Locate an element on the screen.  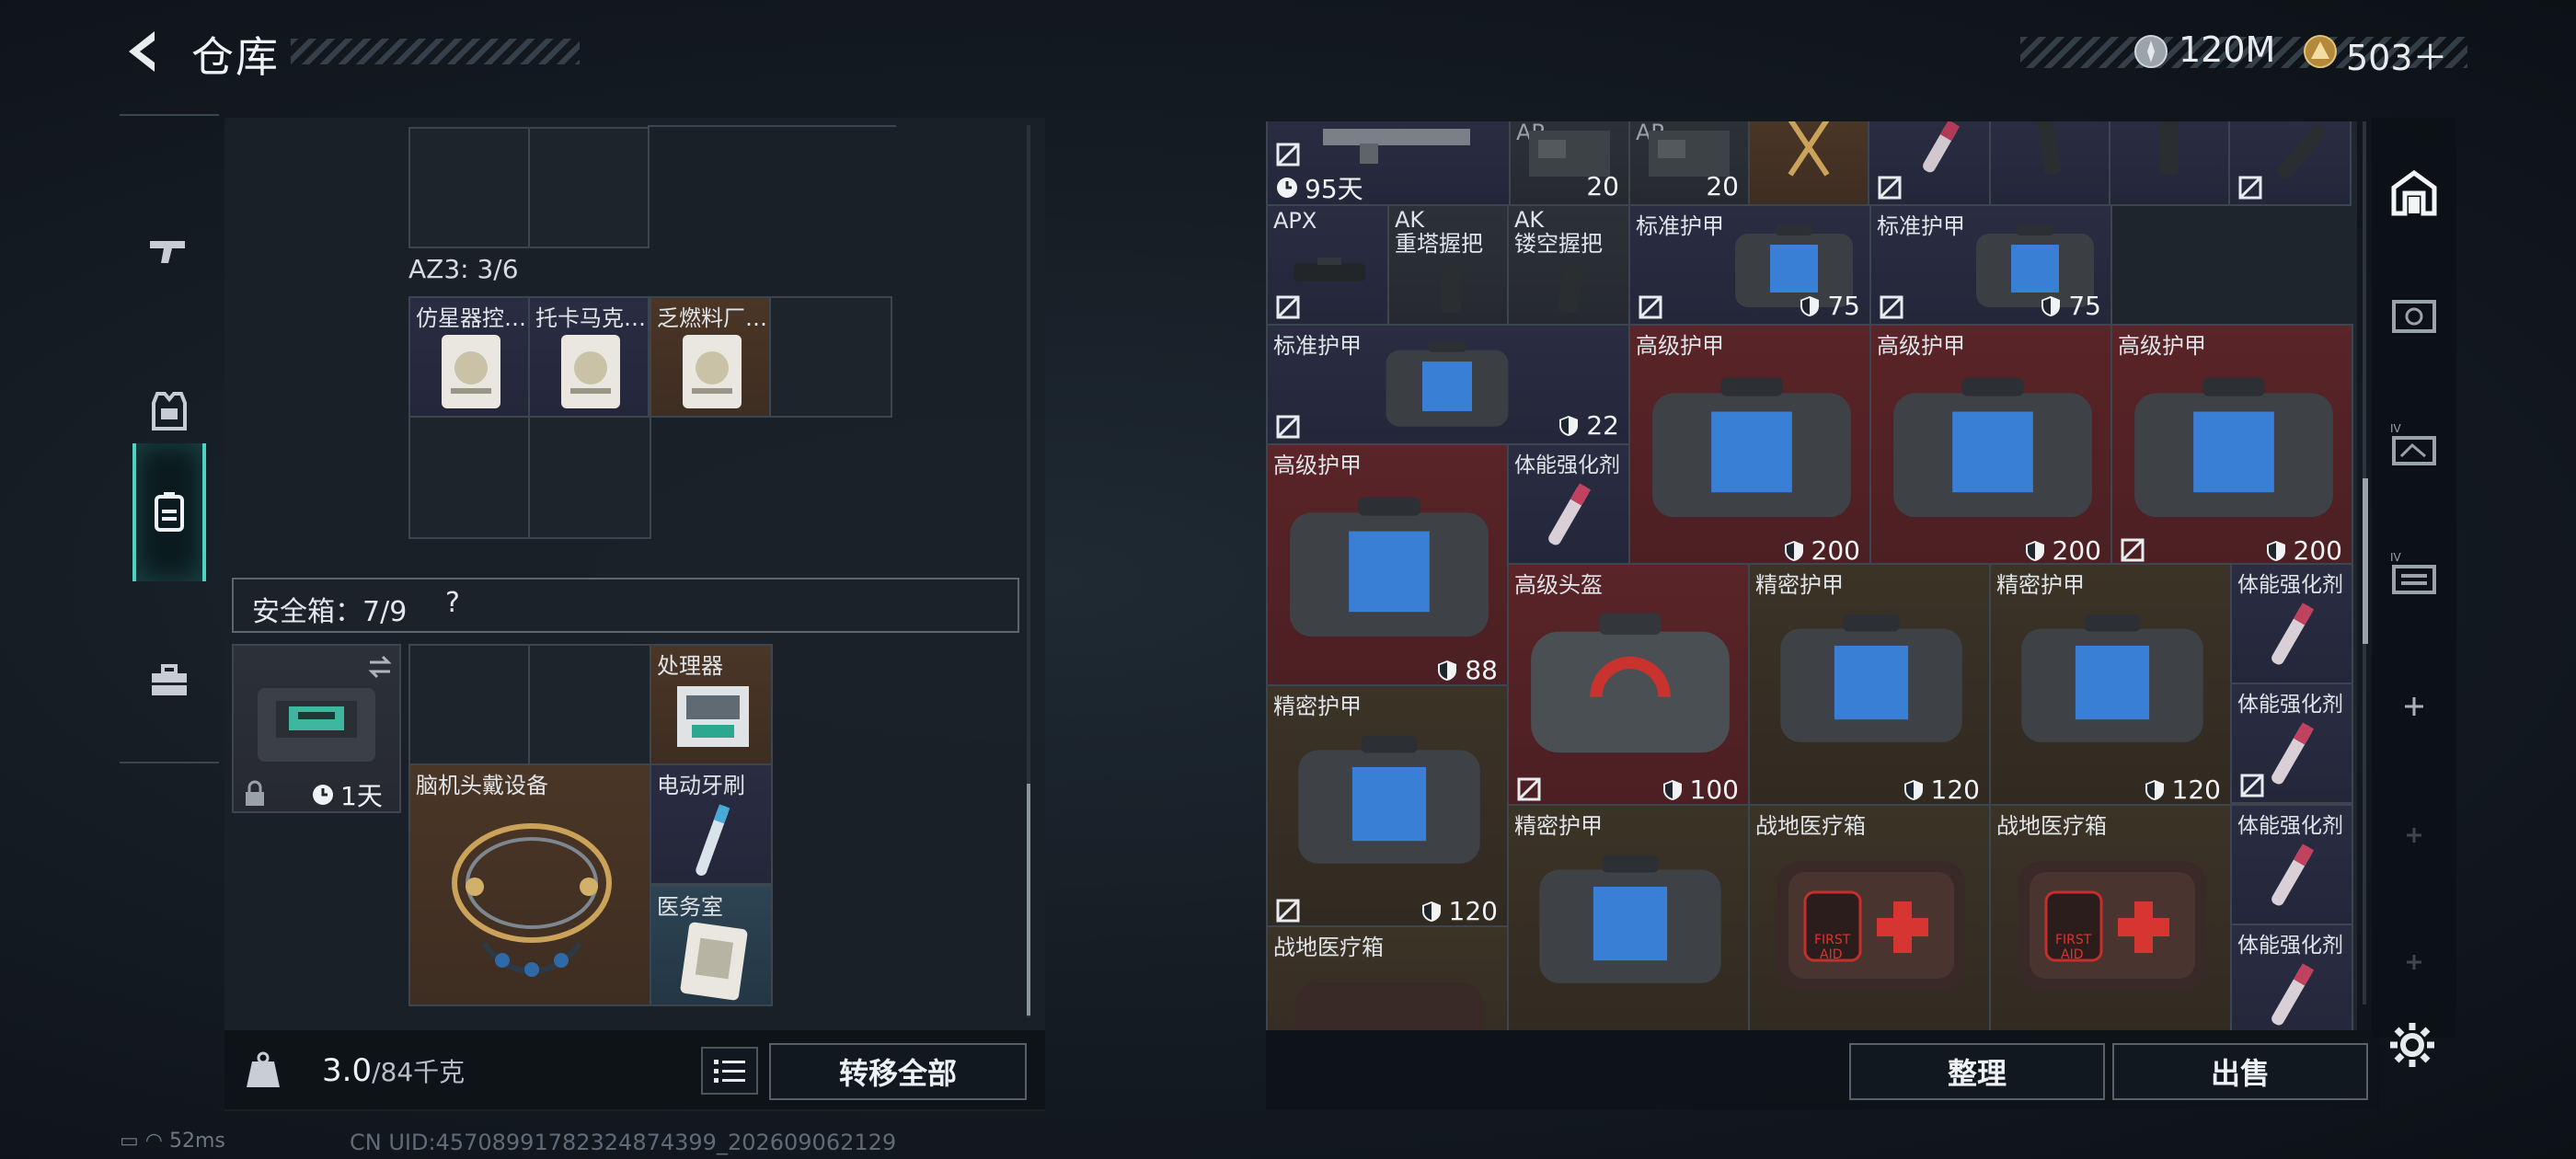
item-tile: 精密护甲 is located at coordinates (1628, 917).